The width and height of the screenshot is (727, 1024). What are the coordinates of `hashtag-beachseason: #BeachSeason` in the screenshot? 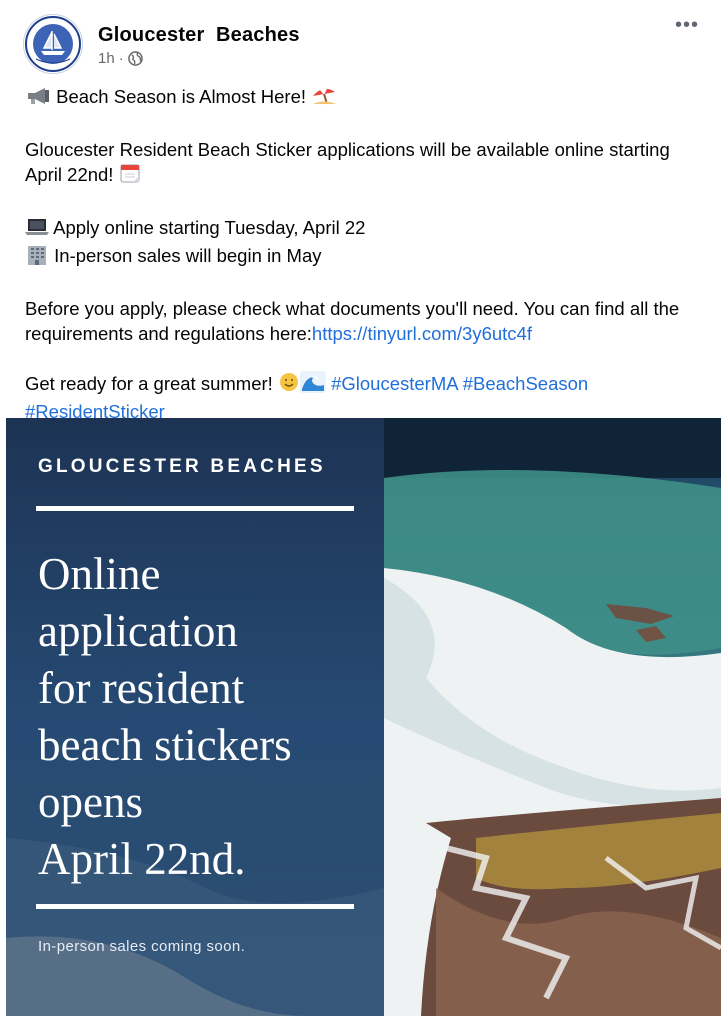 It's located at (526, 383).